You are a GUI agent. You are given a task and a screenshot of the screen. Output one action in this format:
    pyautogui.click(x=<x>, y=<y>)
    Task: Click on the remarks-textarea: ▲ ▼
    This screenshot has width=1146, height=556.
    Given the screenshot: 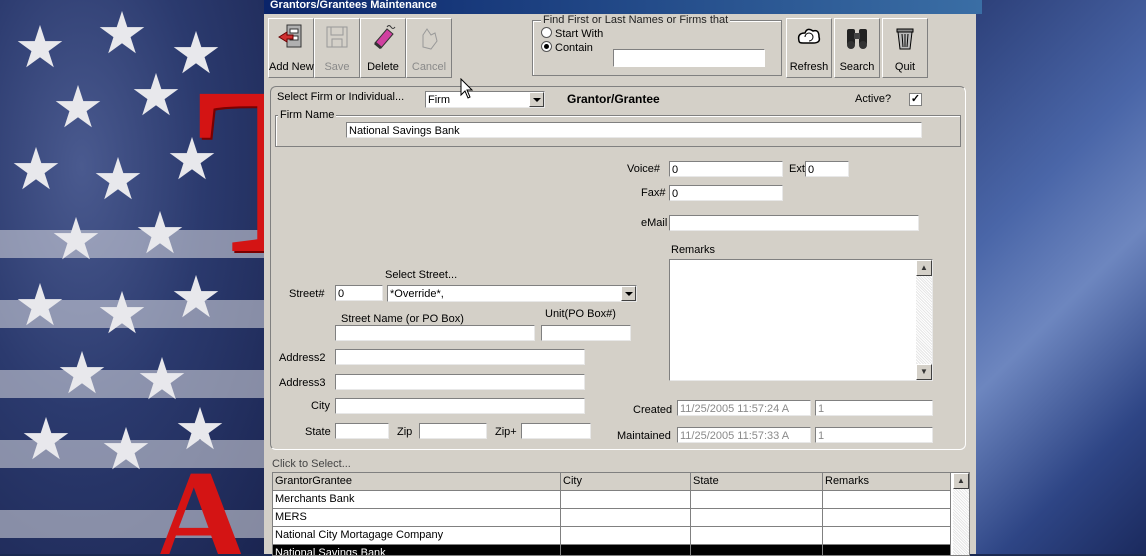 What is the action you would take?
    pyautogui.click(x=801, y=320)
    